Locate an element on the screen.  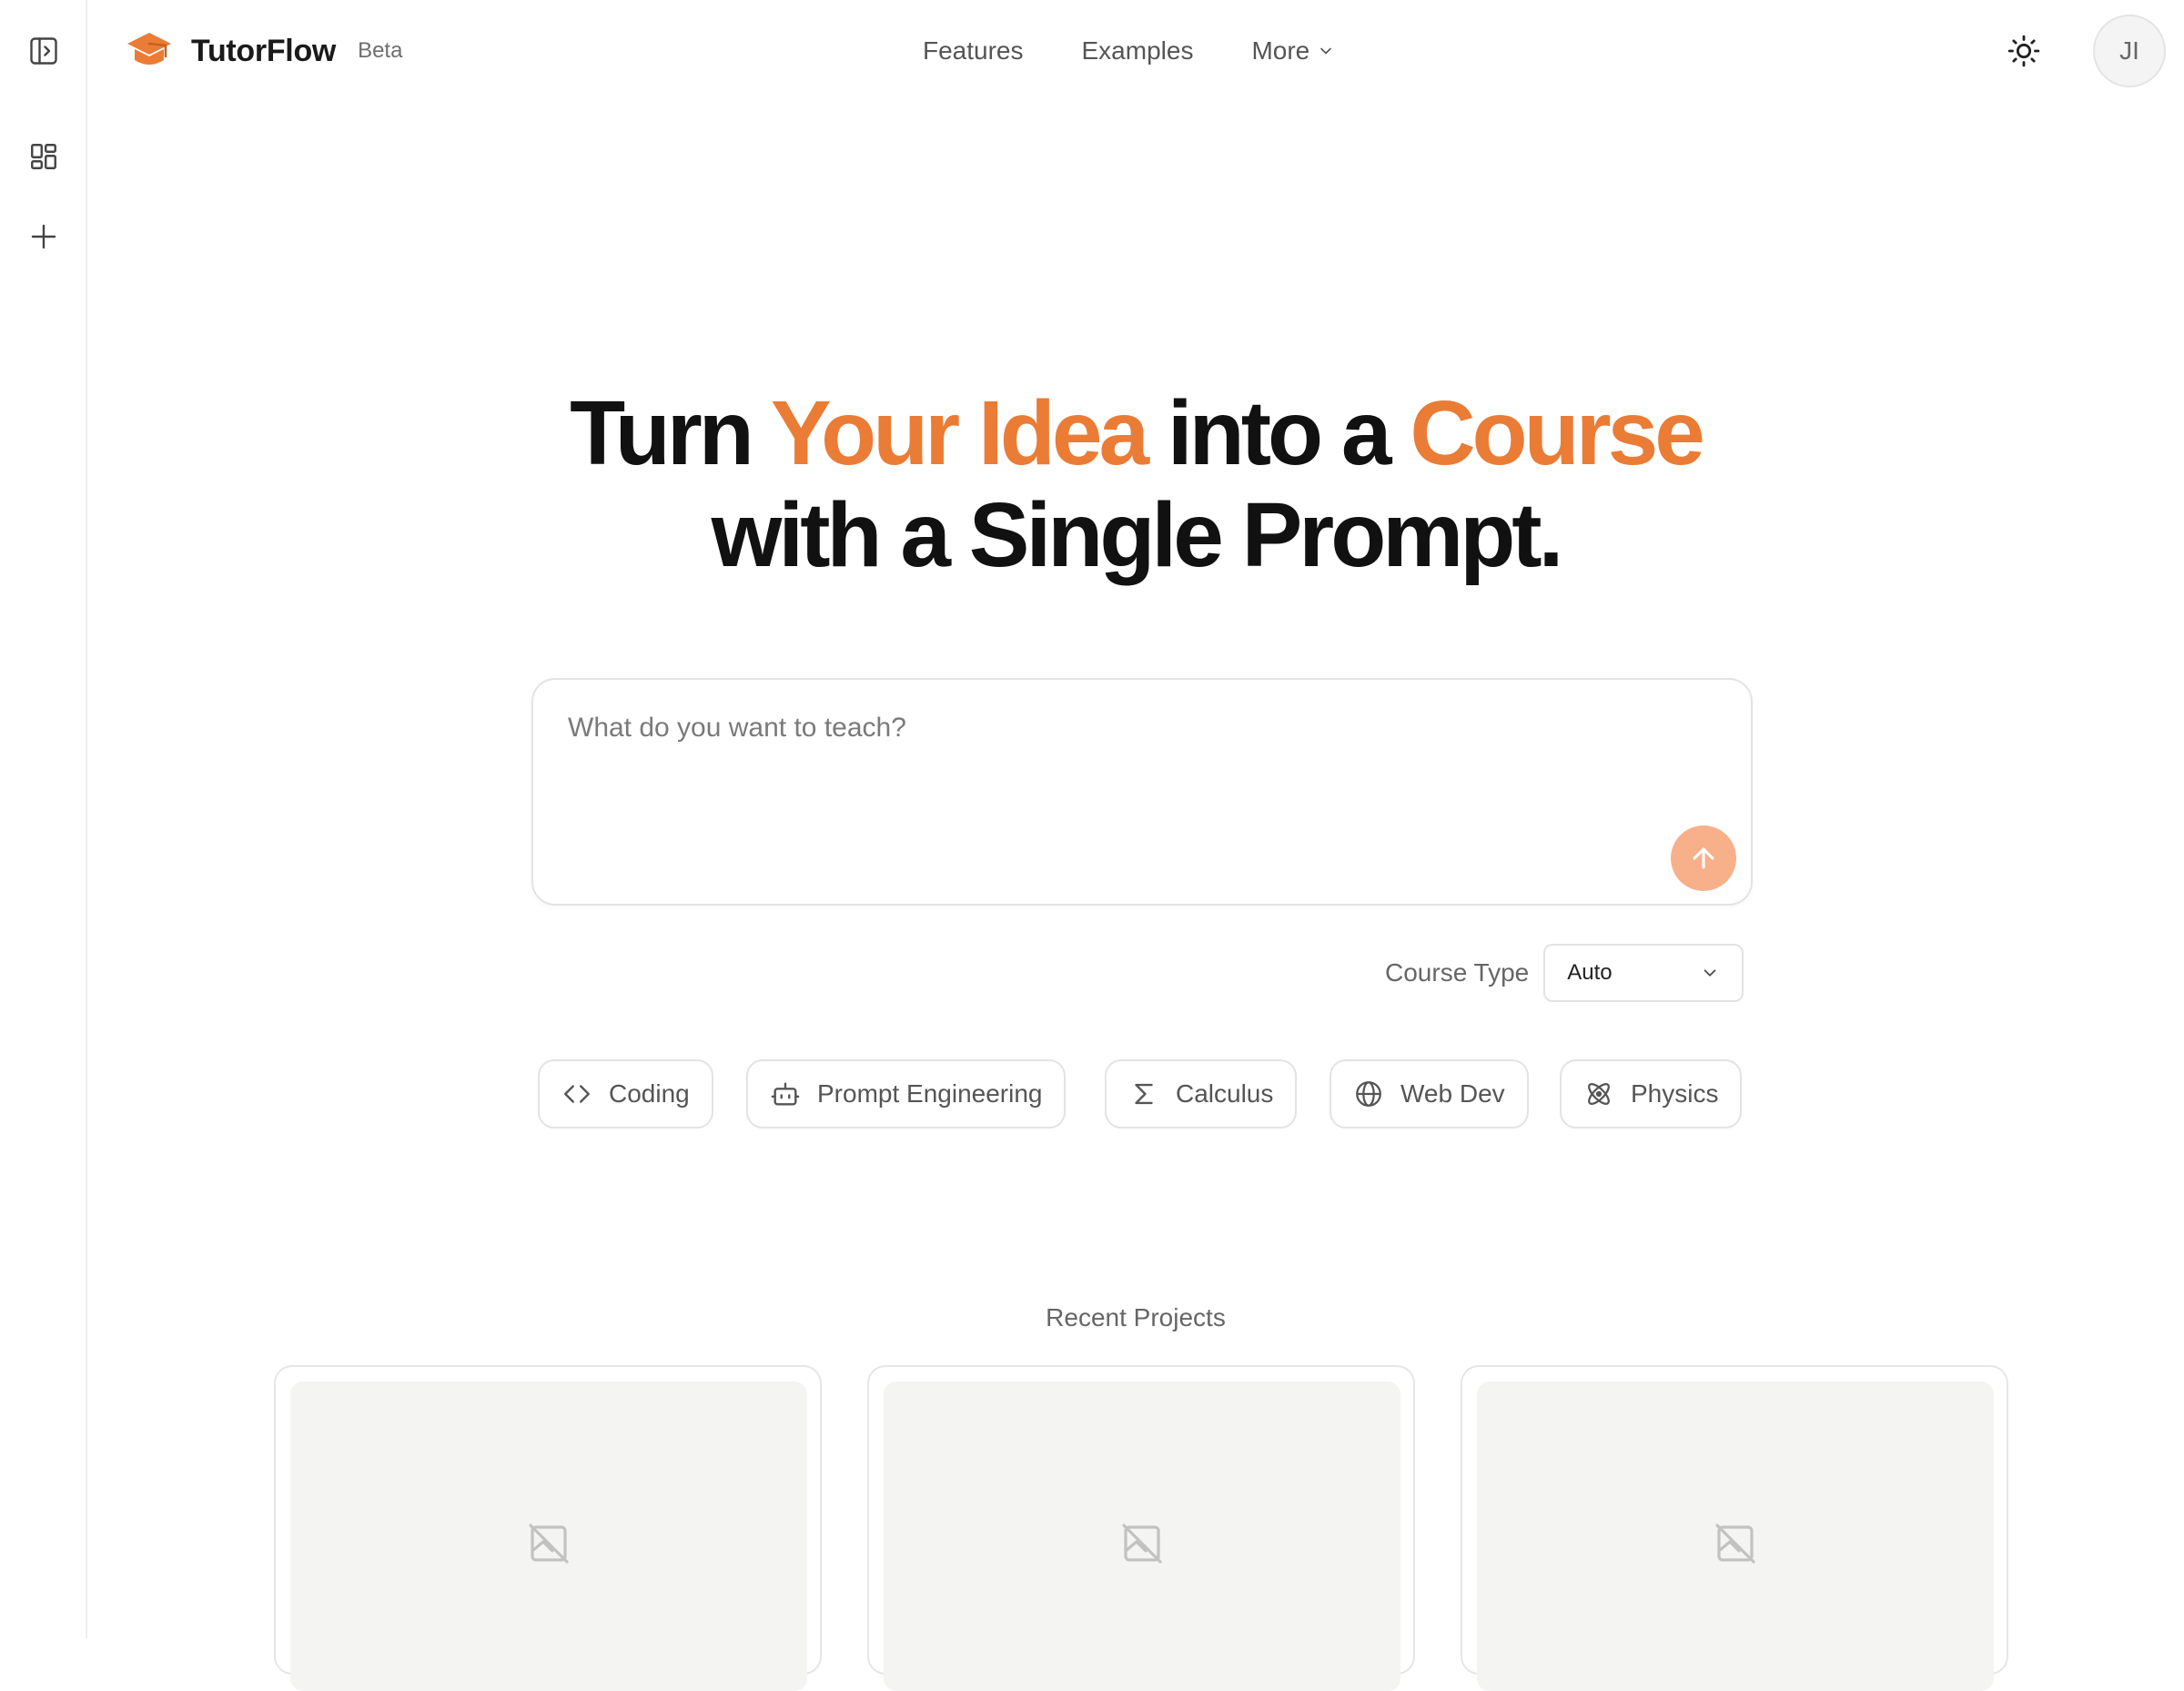
robot-icon is located at coordinates (786, 1094).